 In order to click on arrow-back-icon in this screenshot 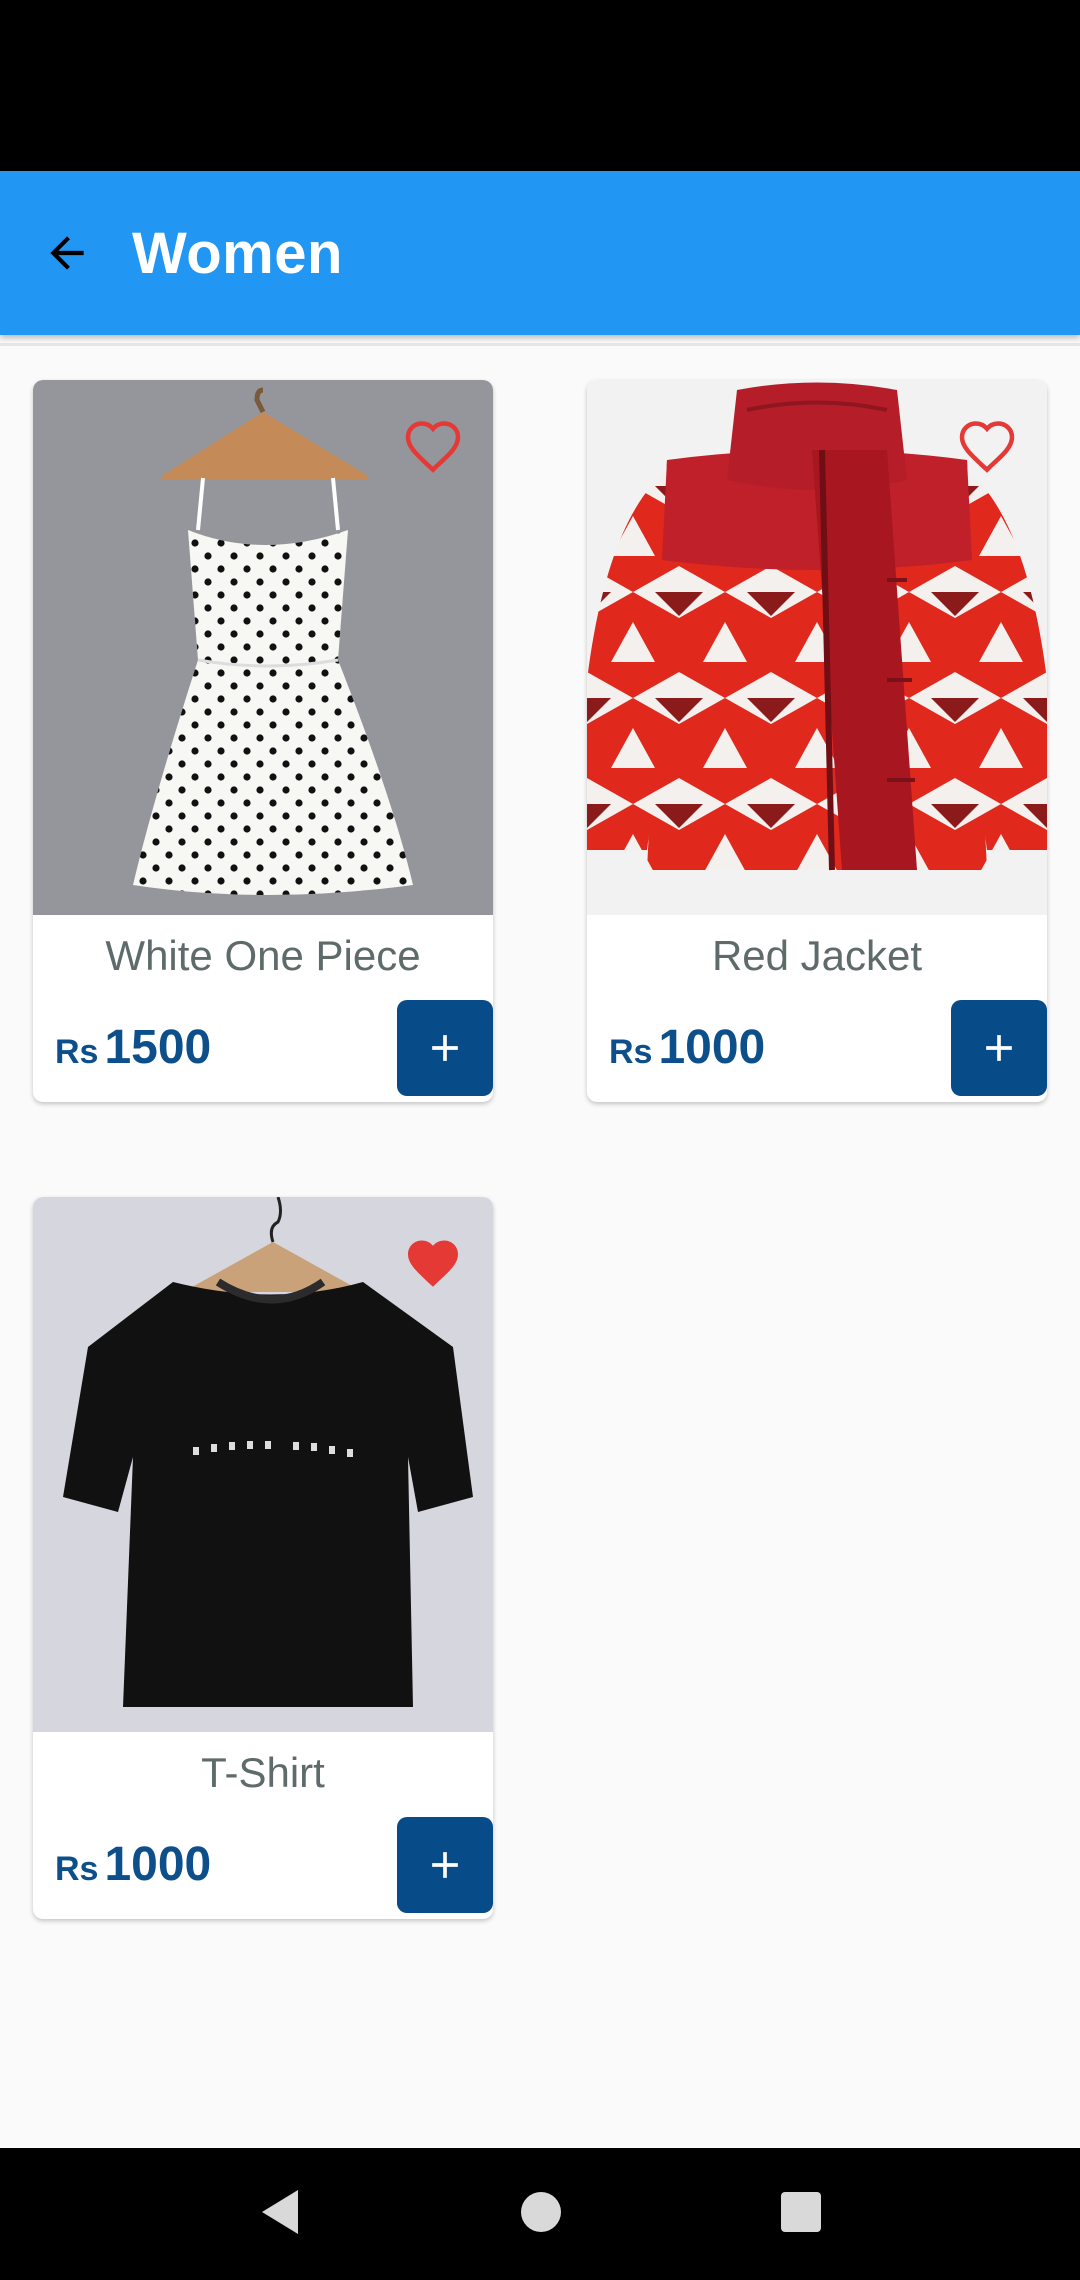, I will do `click(67, 253)`.